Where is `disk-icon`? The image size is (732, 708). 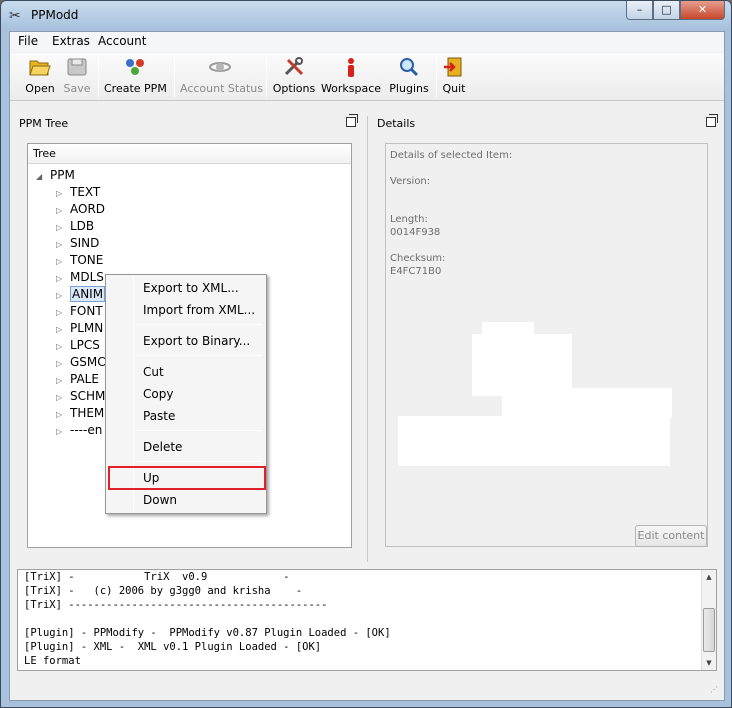
disk-icon is located at coordinates (77, 68).